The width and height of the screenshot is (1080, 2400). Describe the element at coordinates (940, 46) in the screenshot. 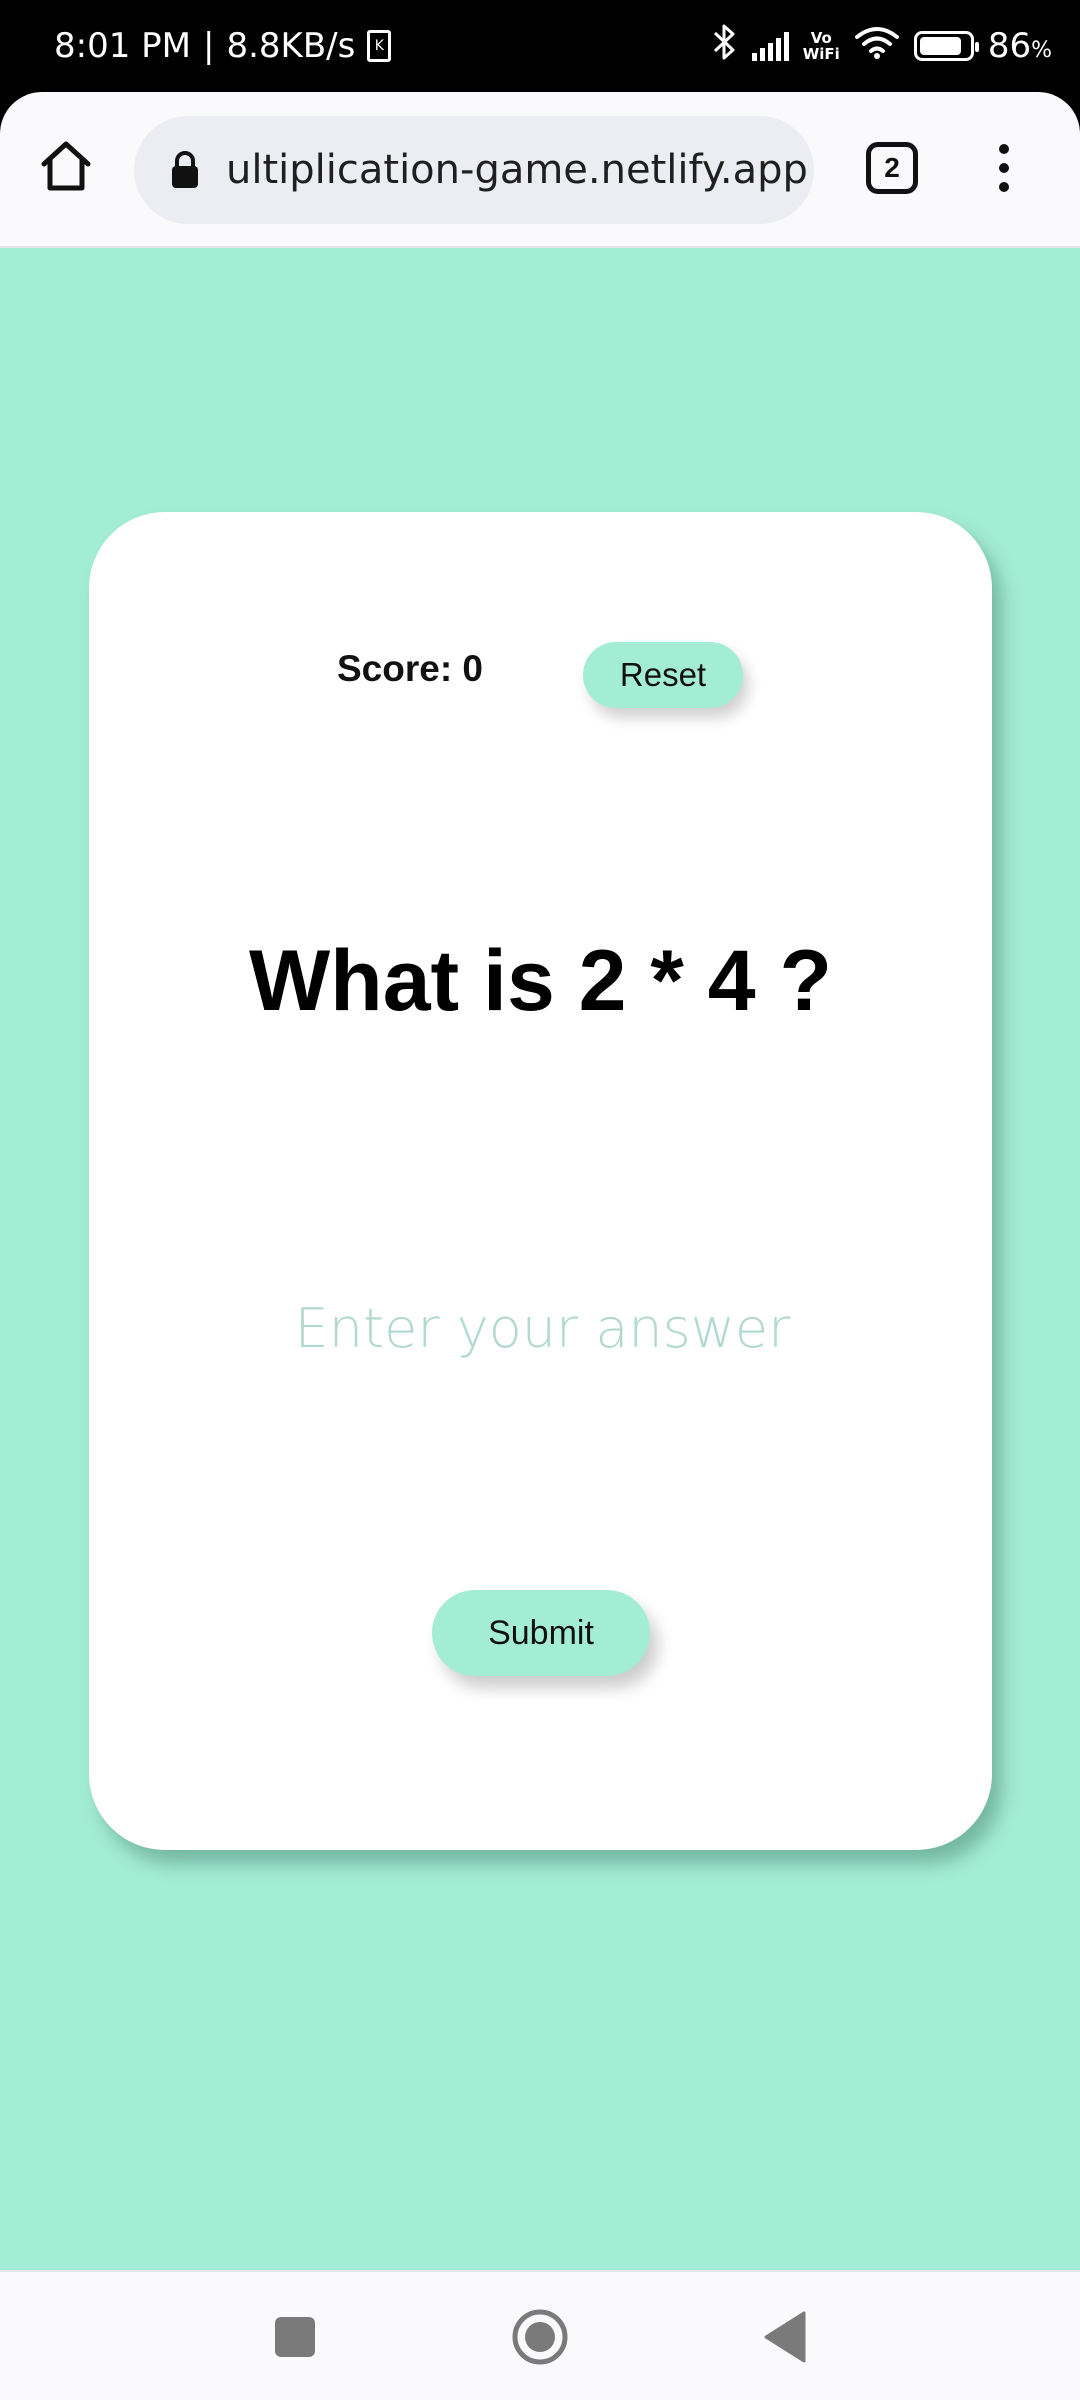

I see `battery-fill` at that location.